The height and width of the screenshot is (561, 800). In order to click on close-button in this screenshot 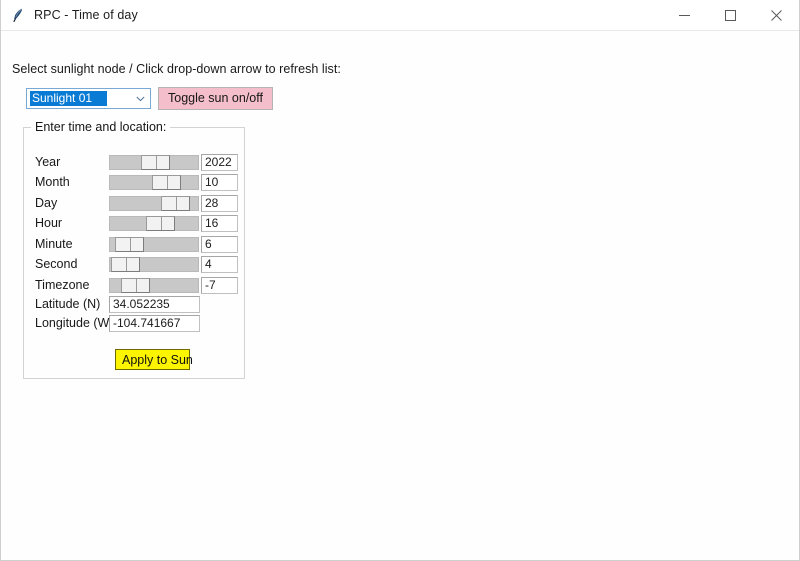, I will do `click(776, 15)`.